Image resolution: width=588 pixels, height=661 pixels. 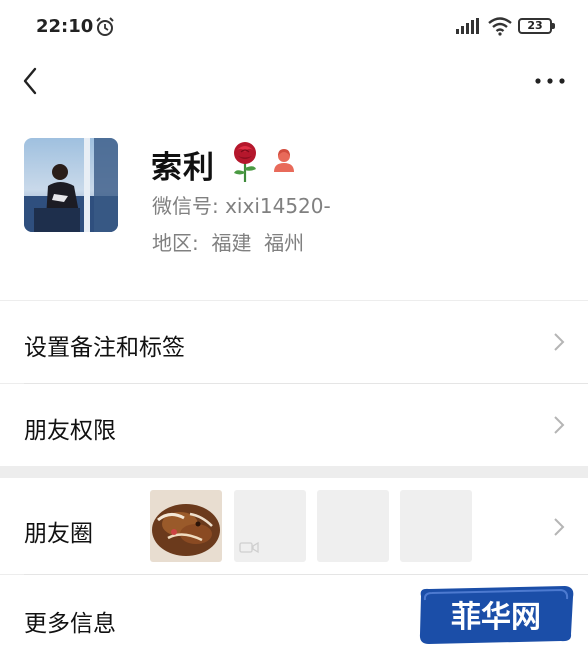 I want to click on rose-icon, so click(x=245, y=162).